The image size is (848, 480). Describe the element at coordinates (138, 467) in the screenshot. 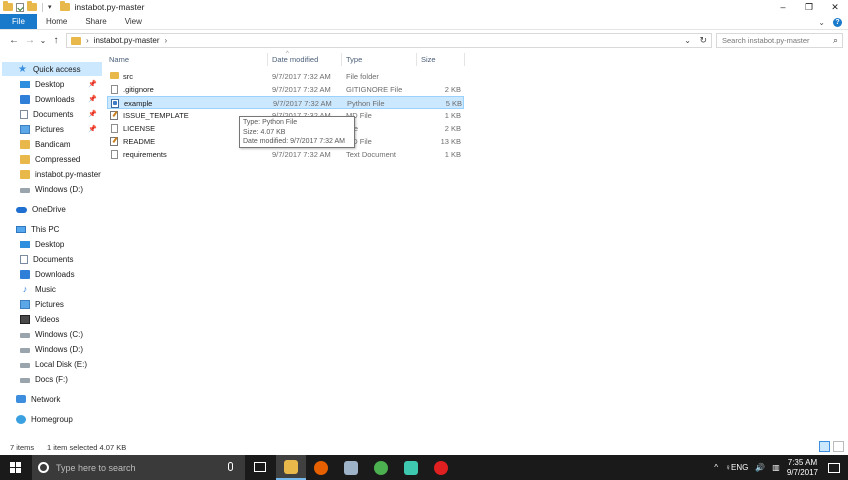

I see `taskbar-search-input: Type here to search` at that location.